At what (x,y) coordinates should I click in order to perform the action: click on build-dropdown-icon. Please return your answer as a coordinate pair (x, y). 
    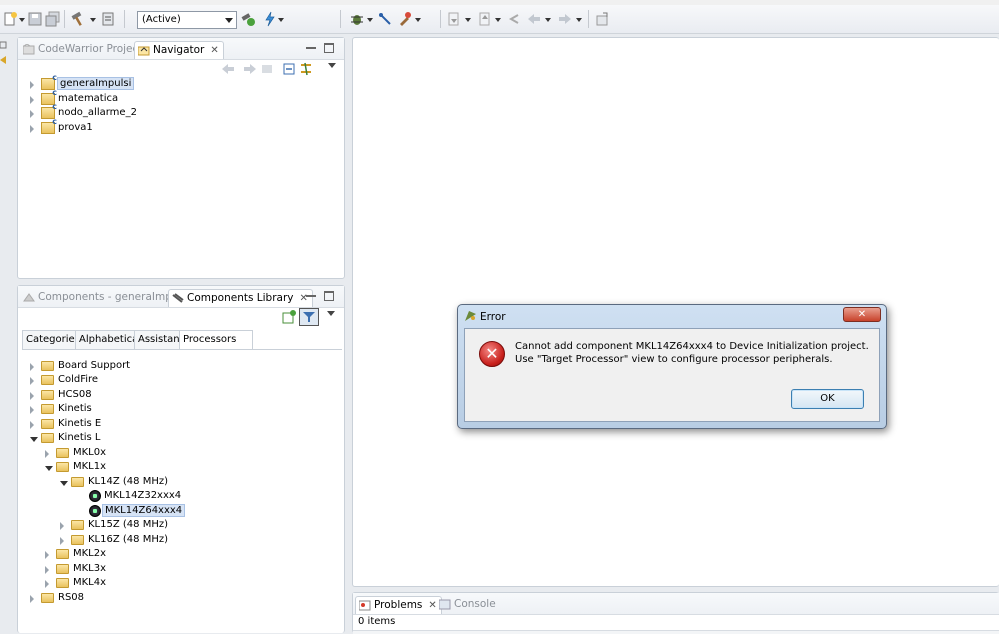
    Looking at the image, I should click on (93, 20).